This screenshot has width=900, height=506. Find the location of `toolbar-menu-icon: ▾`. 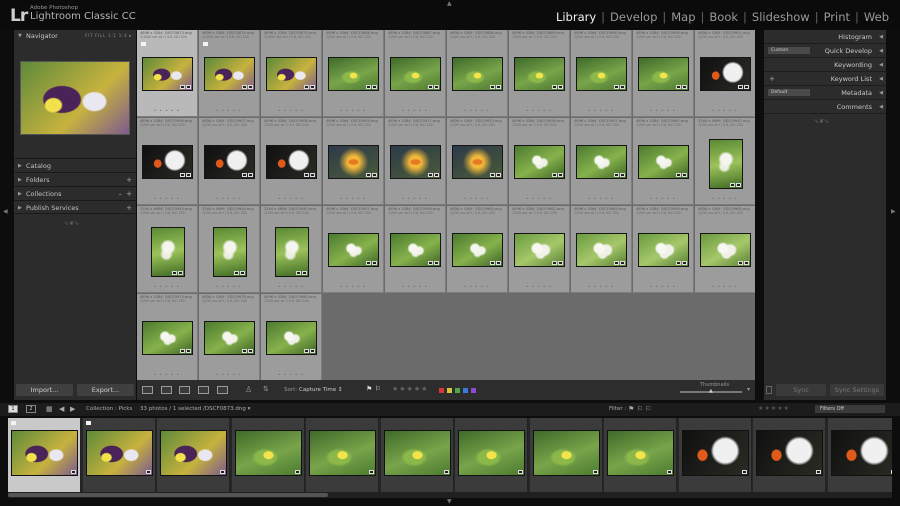

toolbar-menu-icon: ▾ is located at coordinates (748, 389).